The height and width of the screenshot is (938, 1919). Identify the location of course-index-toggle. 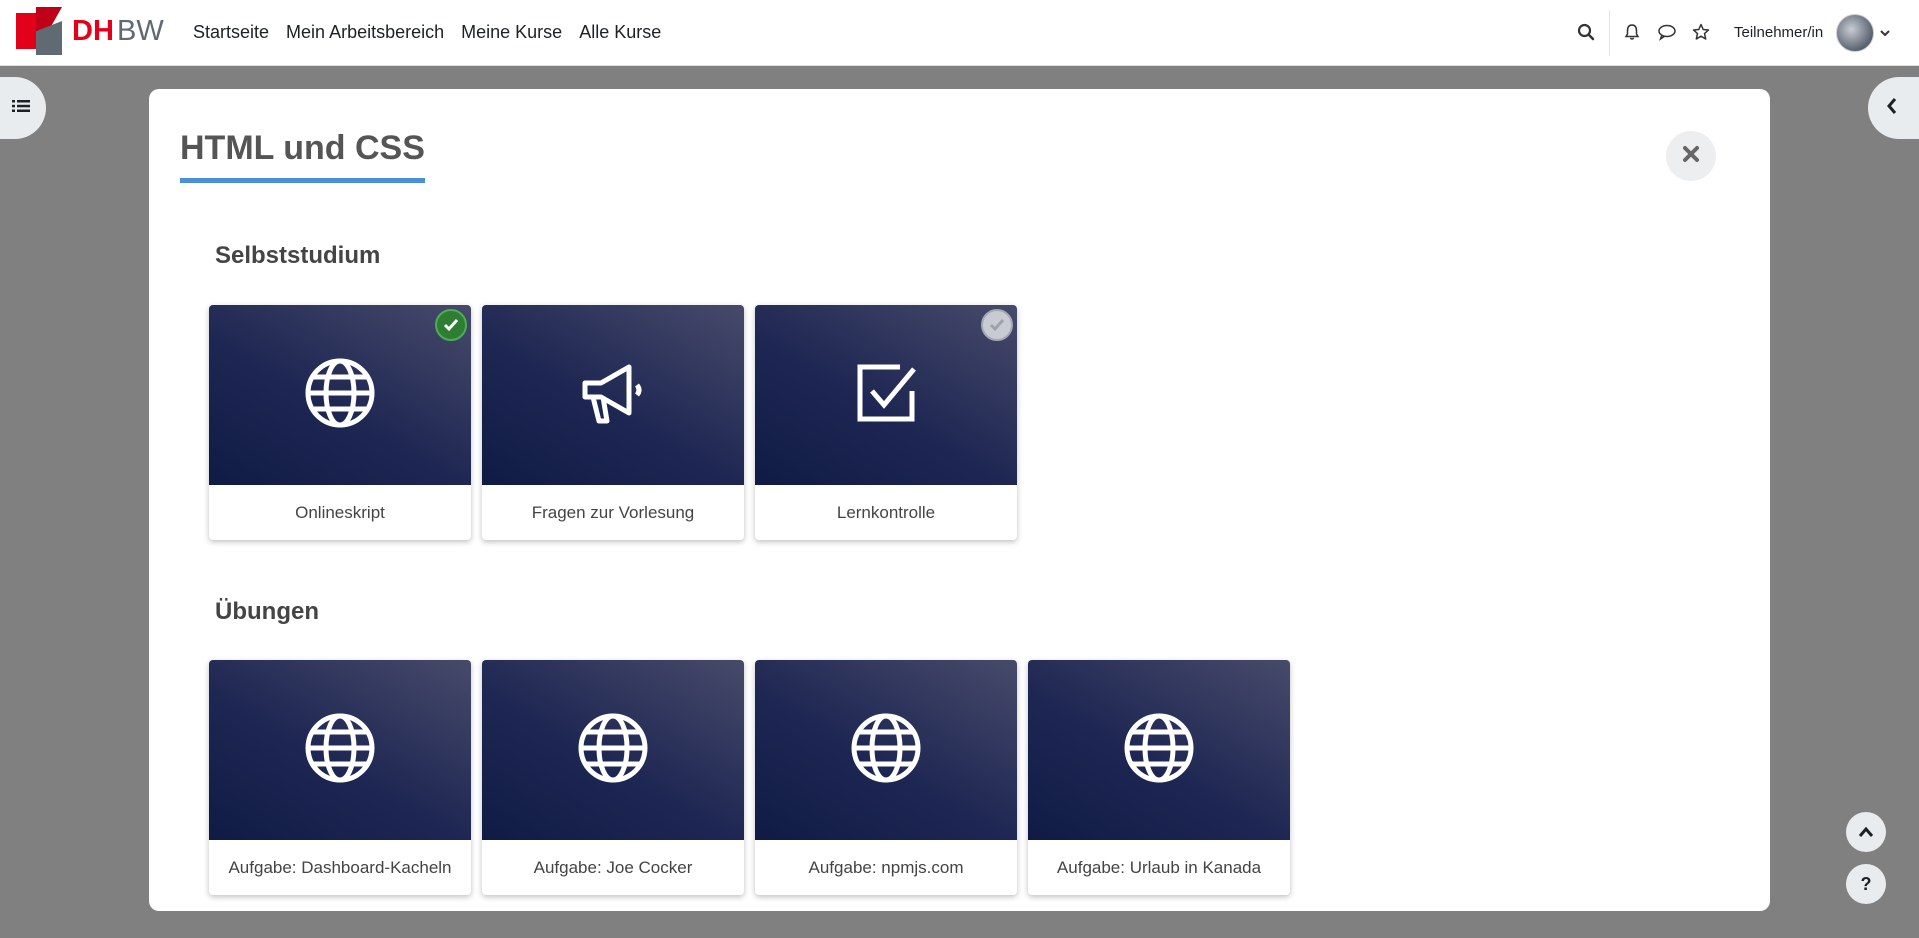
(23, 108).